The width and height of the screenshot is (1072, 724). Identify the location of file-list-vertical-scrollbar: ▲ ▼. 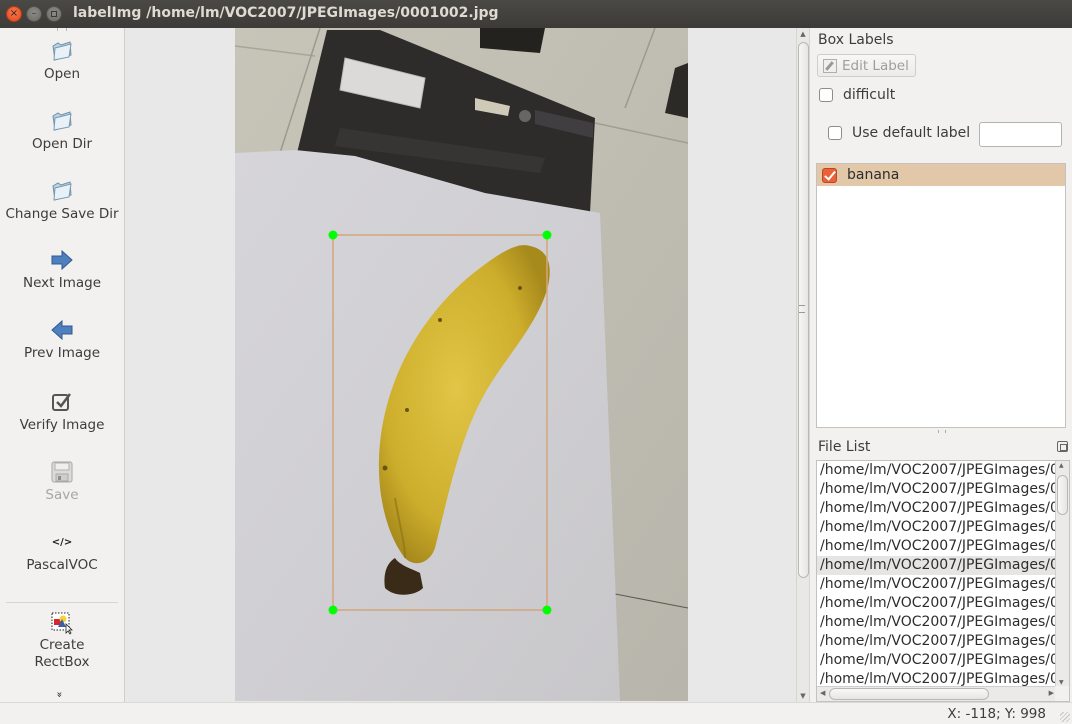
(1062, 574).